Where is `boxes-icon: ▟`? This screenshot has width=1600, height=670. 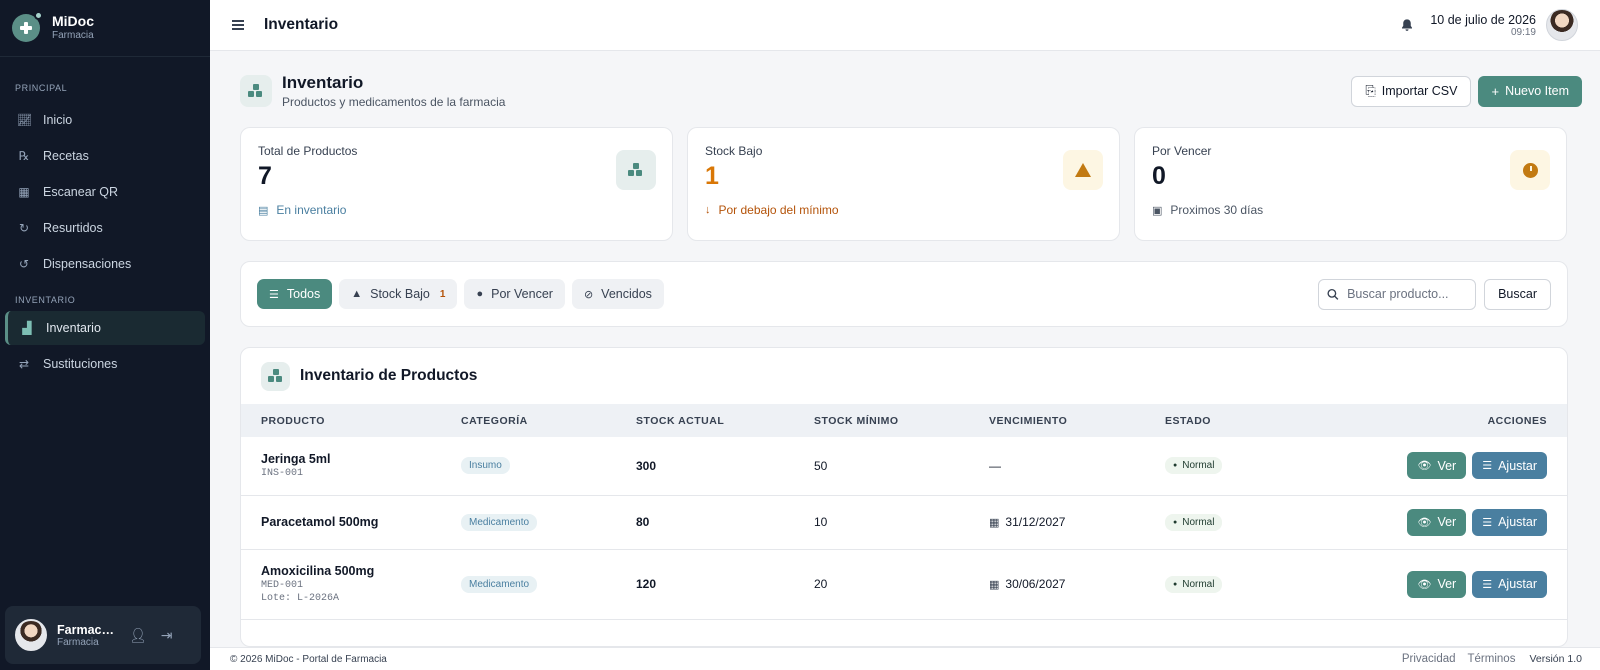 boxes-icon: ▟ is located at coordinates (27, 328).